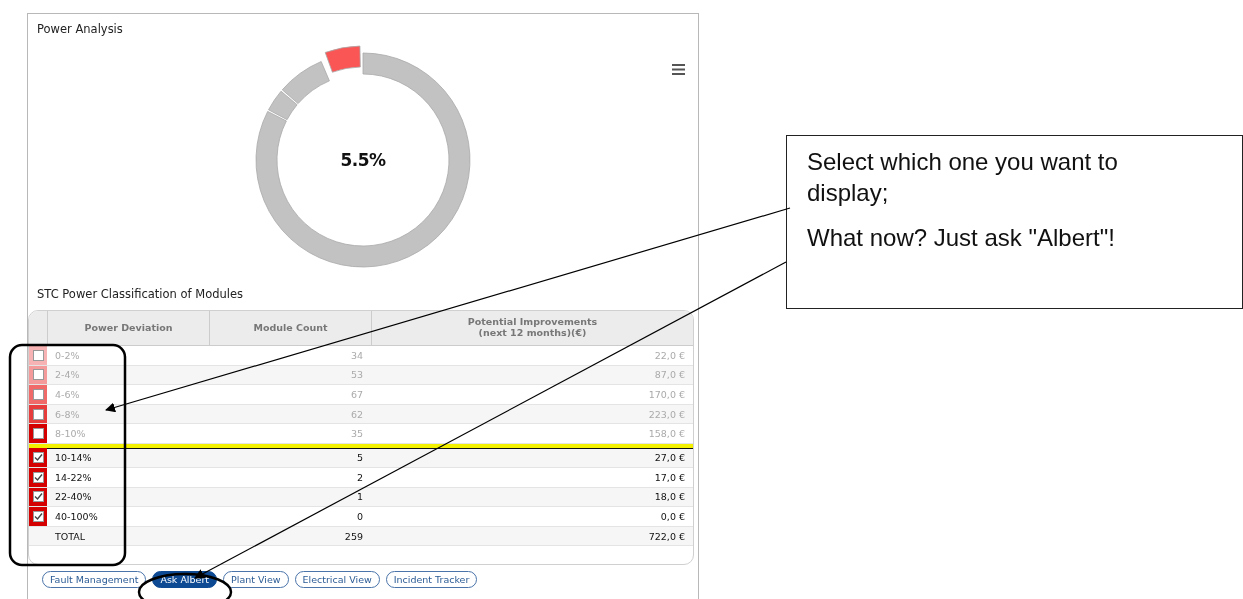 The height and width of the screenshot is (599, 1243). I want to click on table-title: STC Power Classification of Modules, so click(140, 294).